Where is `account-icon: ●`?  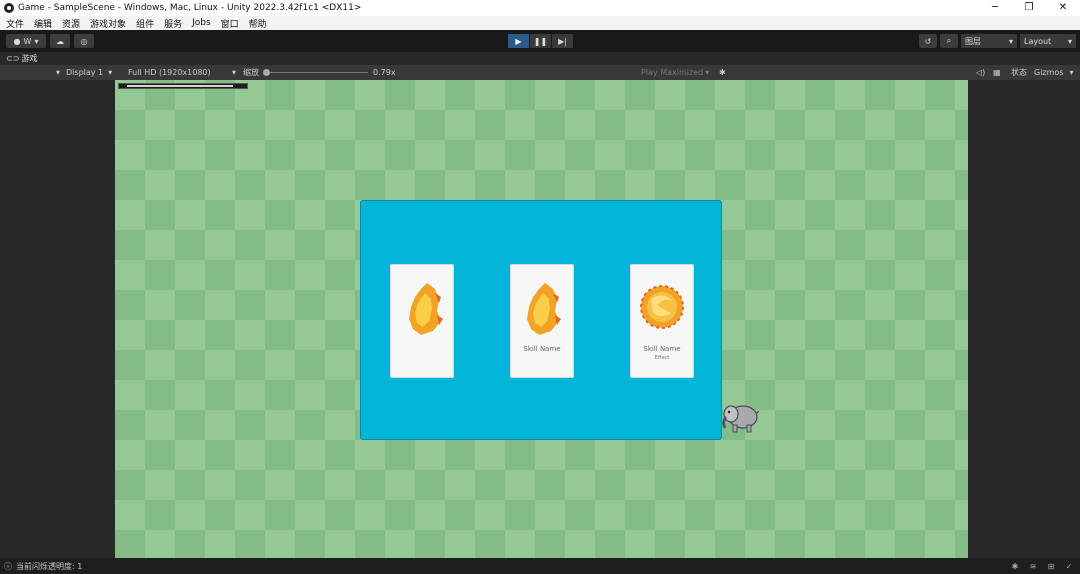
account-icon: ● is located at coordinates (17, 41).